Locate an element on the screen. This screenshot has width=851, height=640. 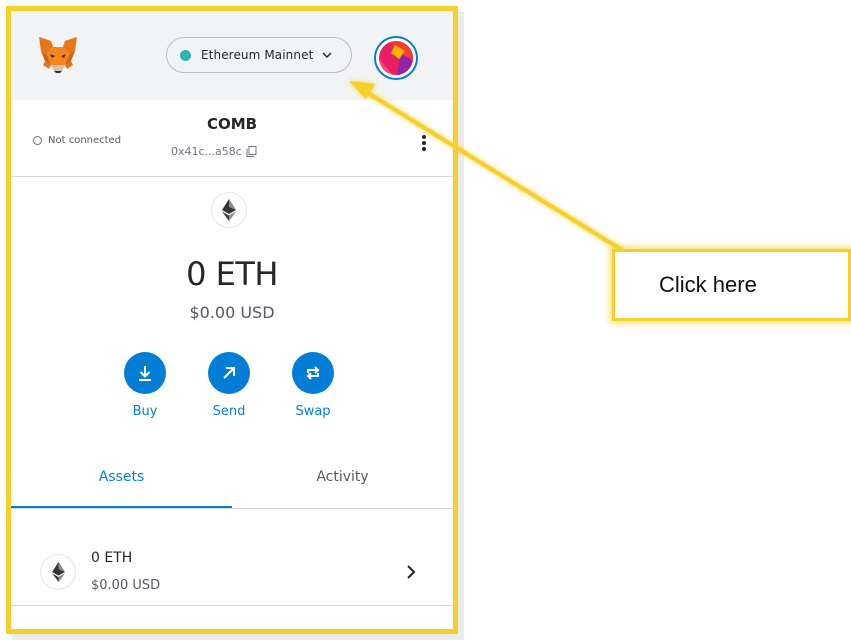
callout-box: Click here is located at coordinates (731, 285).